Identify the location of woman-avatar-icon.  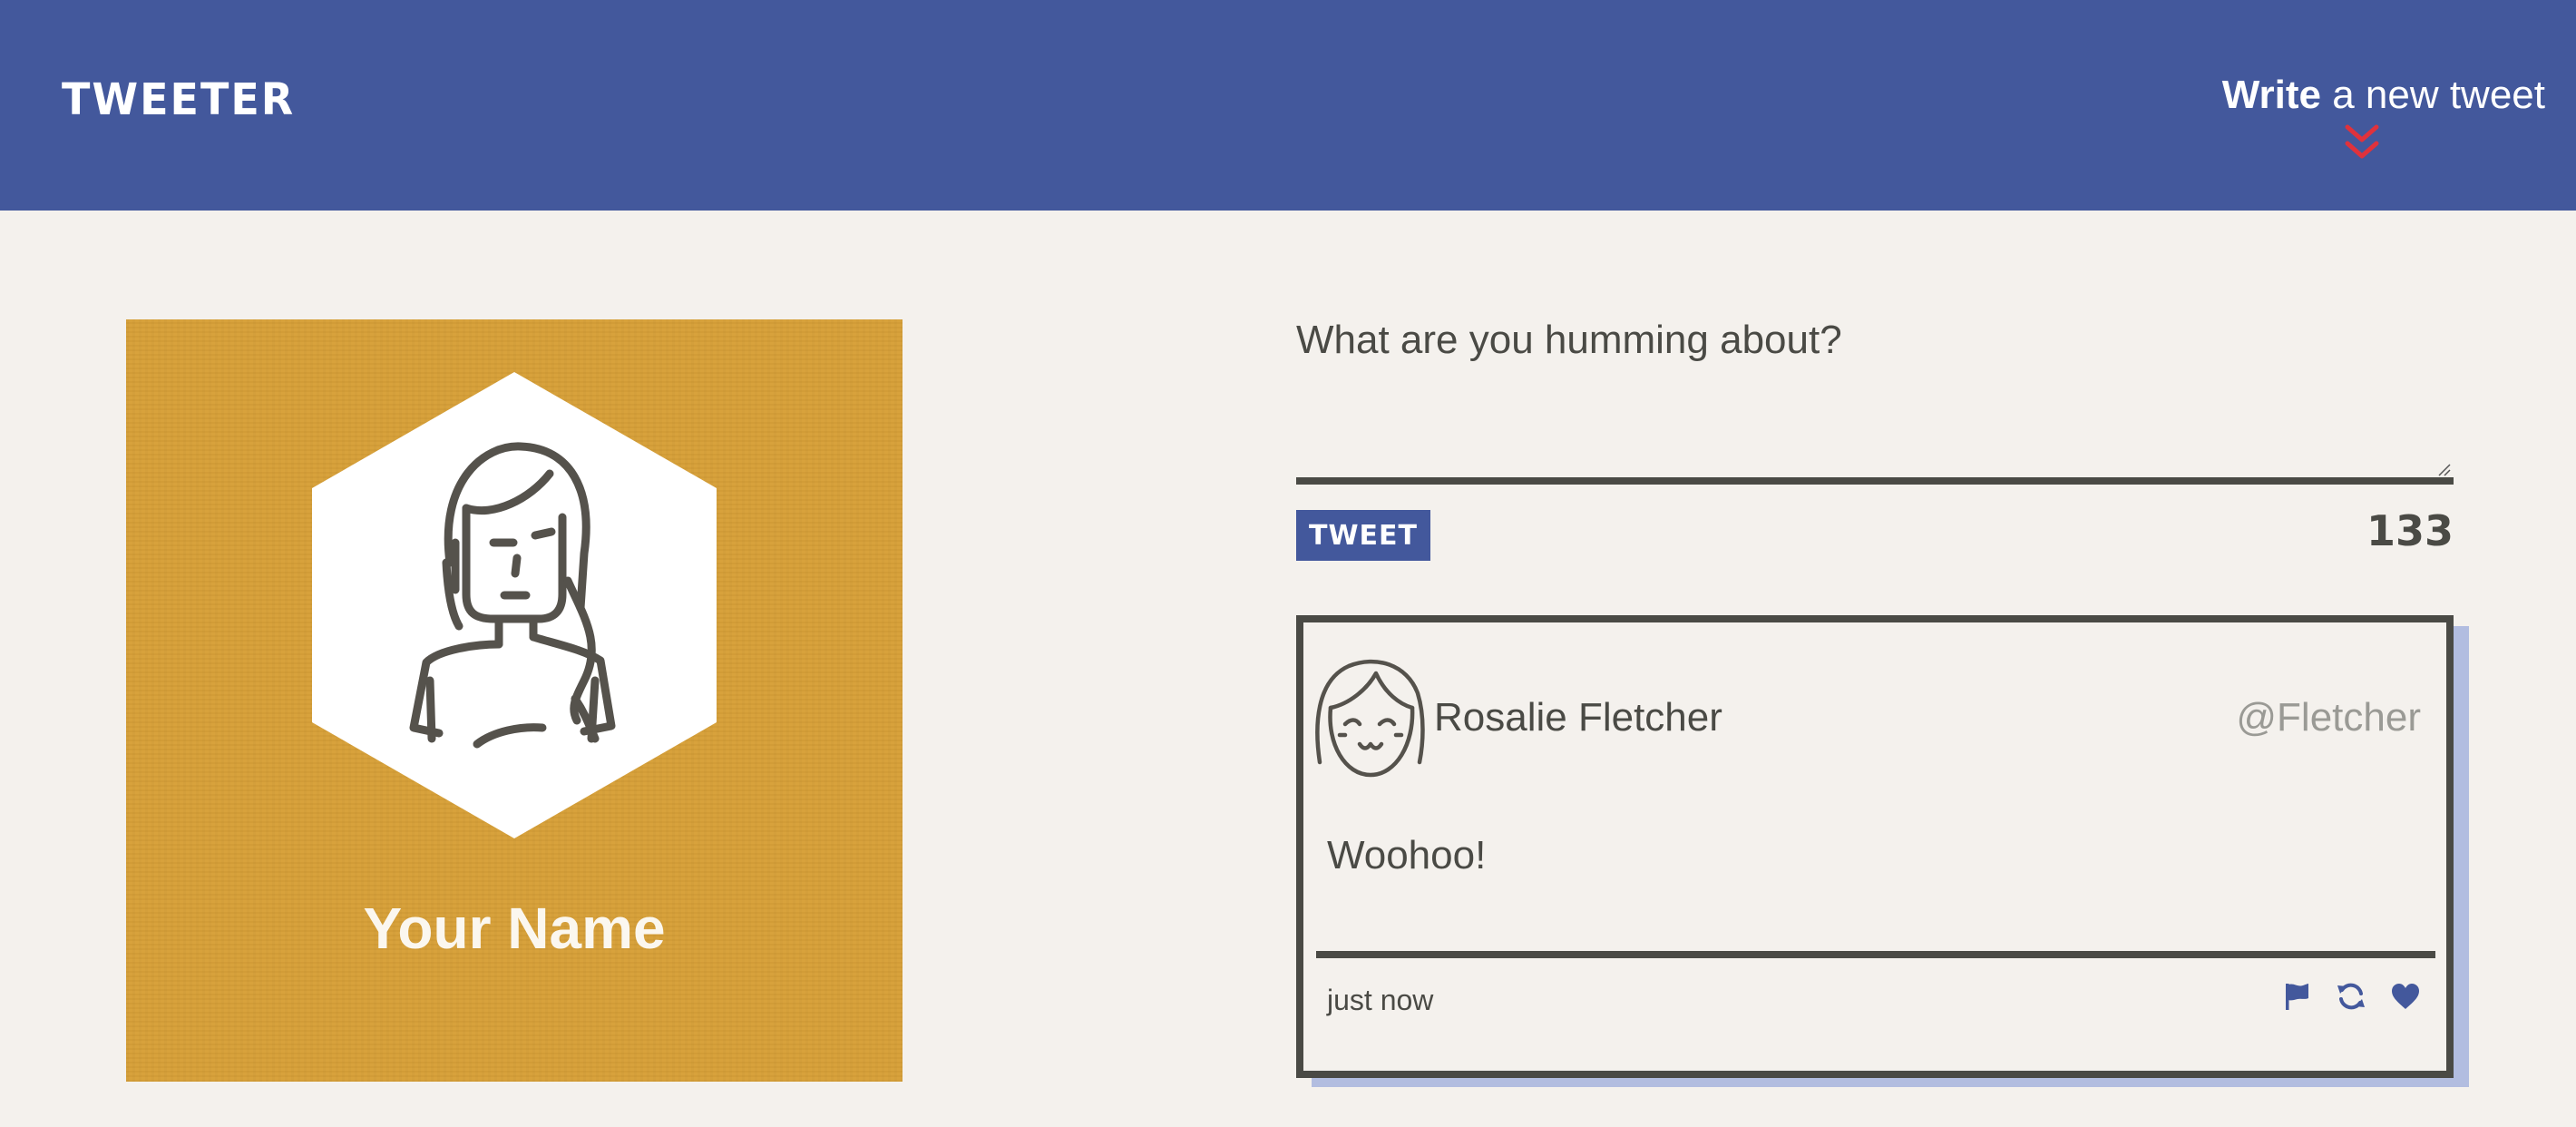
(514, 605).